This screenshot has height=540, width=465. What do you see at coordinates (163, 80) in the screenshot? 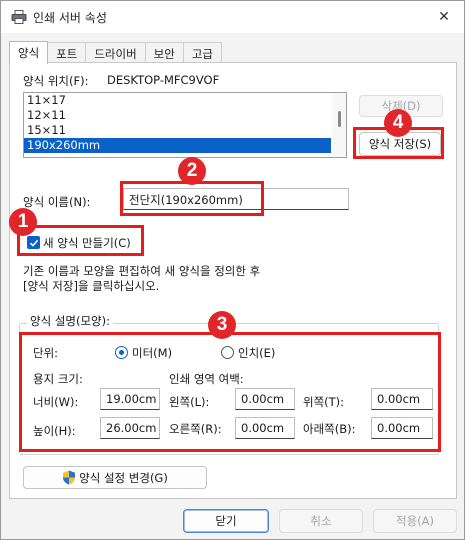
I see `forms-location-value: DESKTOP-MFC9VOF` at bounding box center [163, 80].